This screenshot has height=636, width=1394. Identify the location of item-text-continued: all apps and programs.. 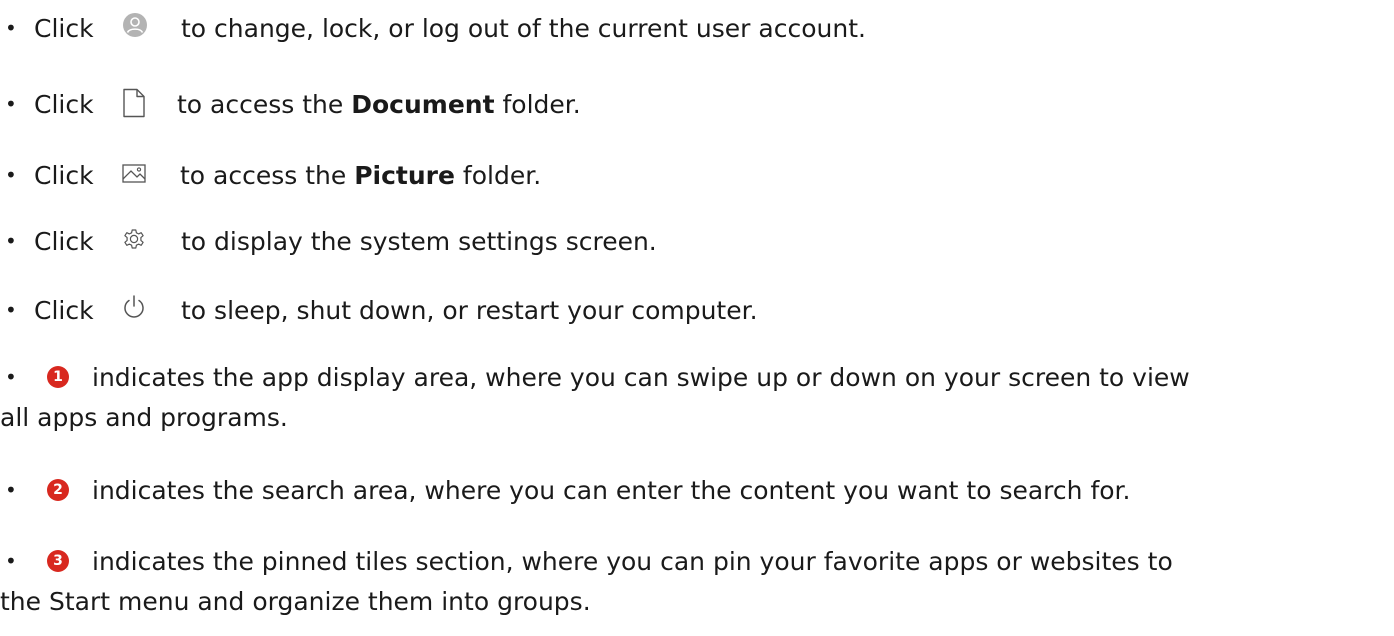
(144, 417).